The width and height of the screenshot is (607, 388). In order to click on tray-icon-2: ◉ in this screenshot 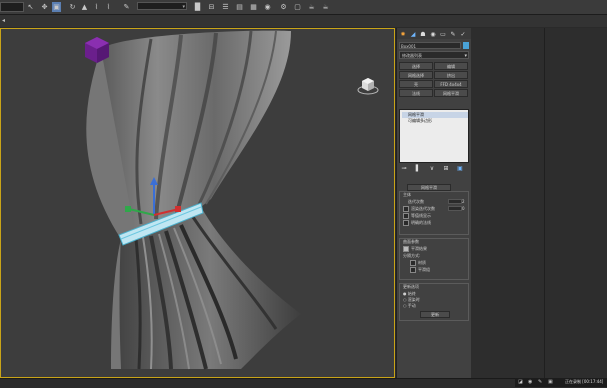, I will do `click(530, 382)`.